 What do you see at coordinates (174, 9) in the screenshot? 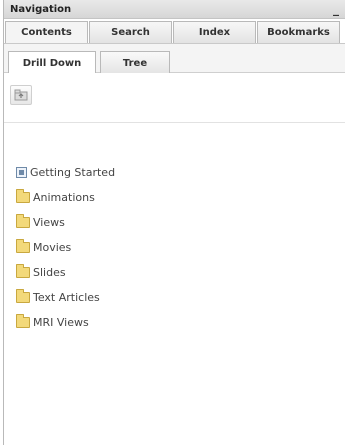
I see `panel-titlebar: Navigation _` at bounding box center [174, 9].